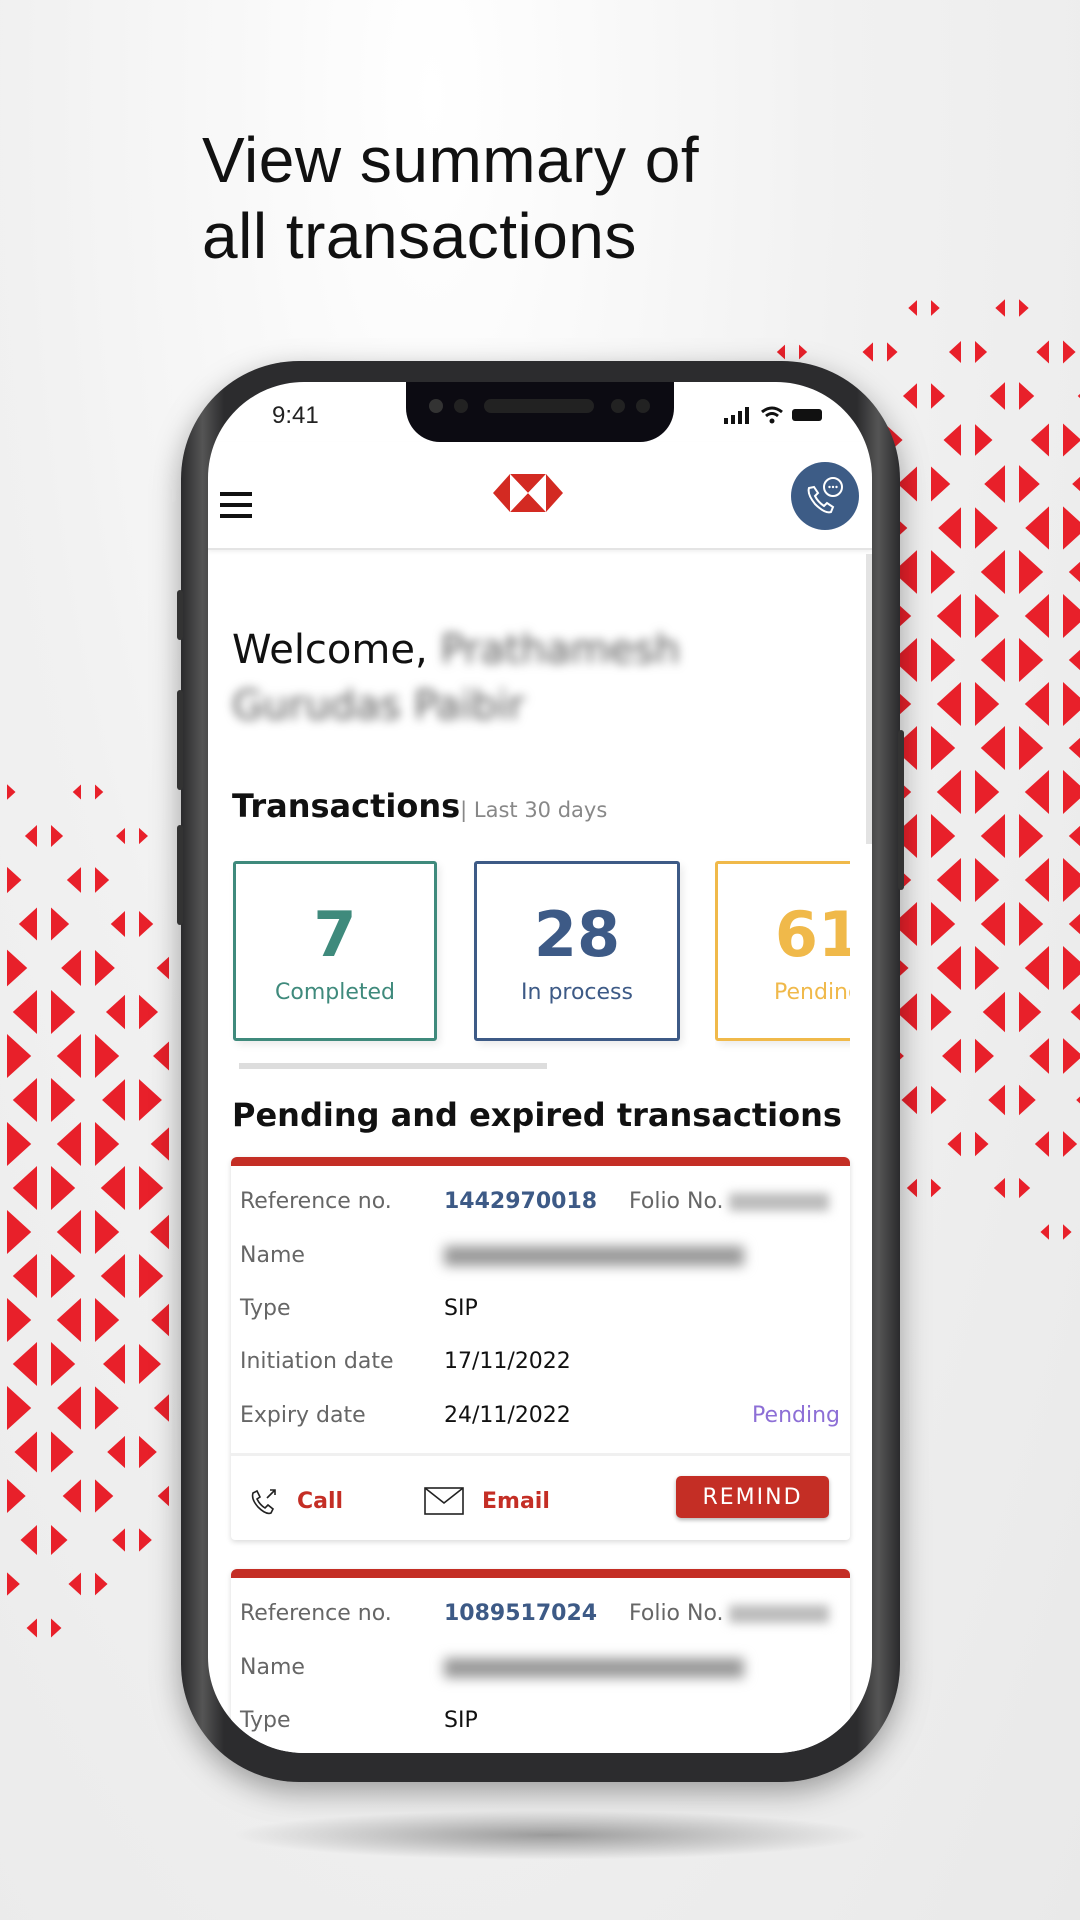  What do you see at coordinates (335, 951) in the screenshot?
I see `stat-card-completed: 7 Completed` at bounding box center [335, 951].